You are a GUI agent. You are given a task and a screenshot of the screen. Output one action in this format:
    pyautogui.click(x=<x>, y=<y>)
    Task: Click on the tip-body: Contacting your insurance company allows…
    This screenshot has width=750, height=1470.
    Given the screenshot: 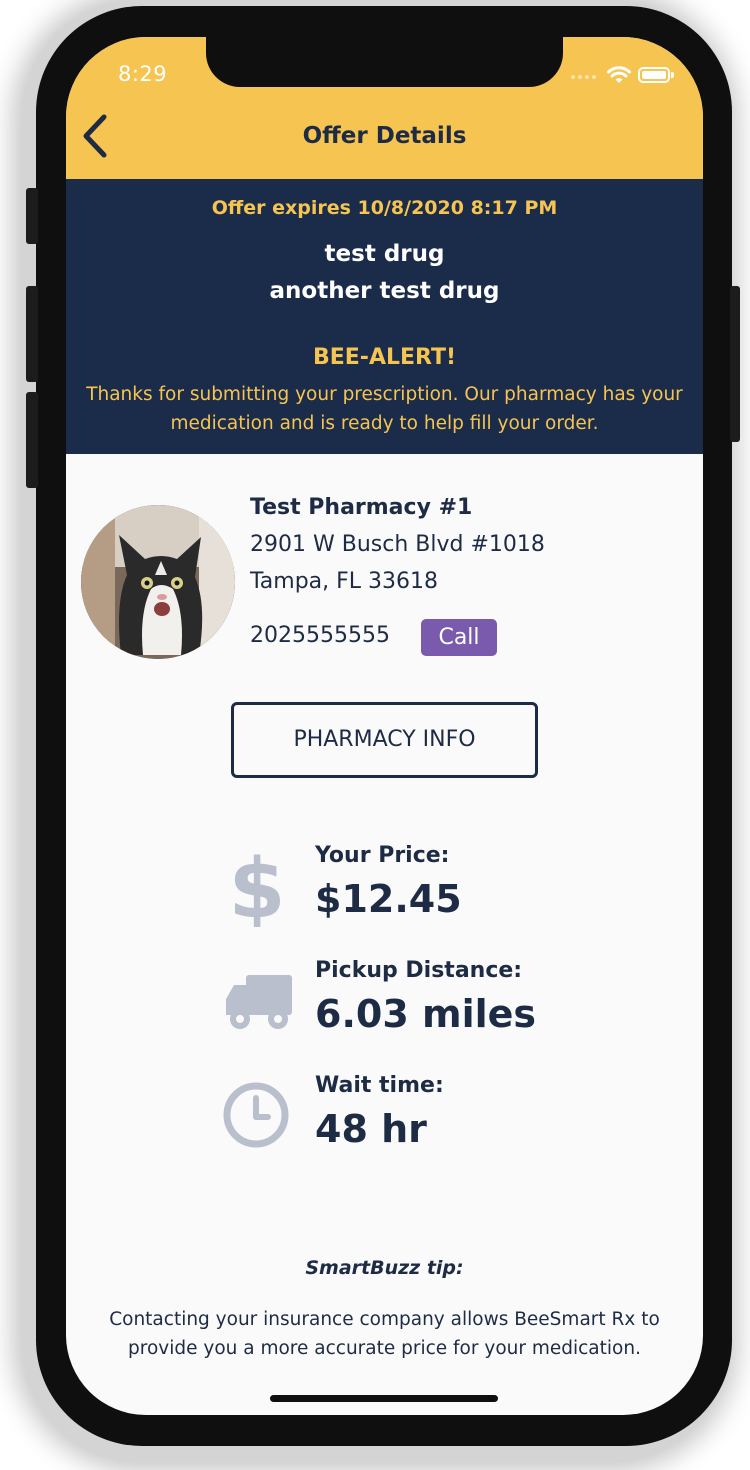 What is the action you would take?
    pyautogui.click(x=384, y=1334)
    